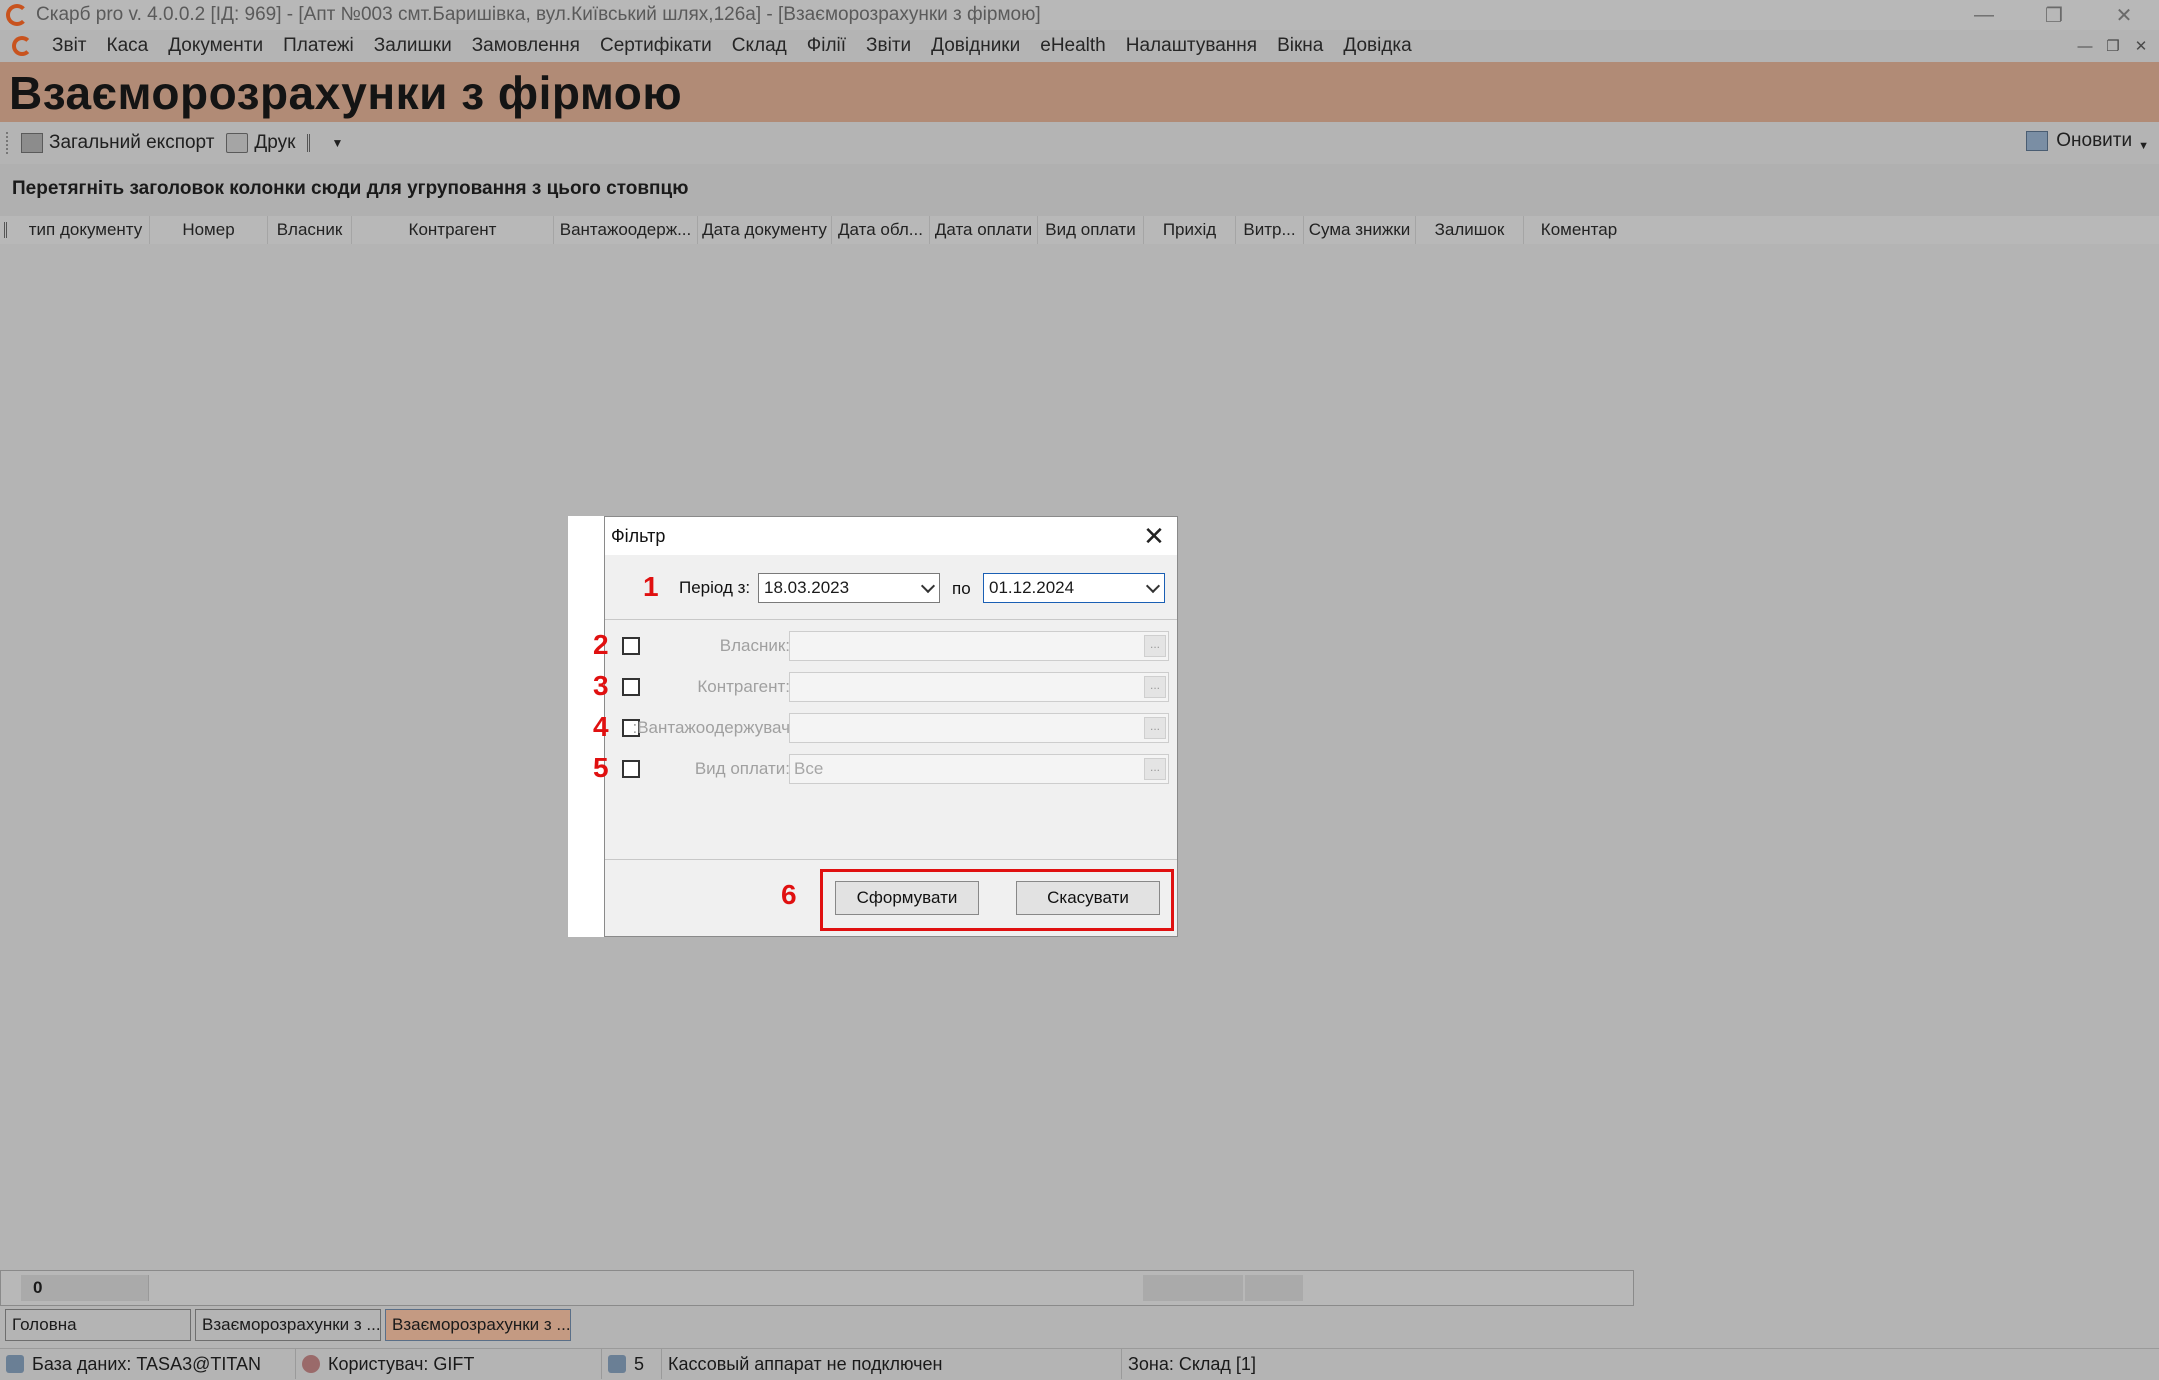 This screenshot has width=2159, height=1380. Describe the element at coordinates (98, 1325) in the screenshot. I see `tab-main: Головна` at that location.